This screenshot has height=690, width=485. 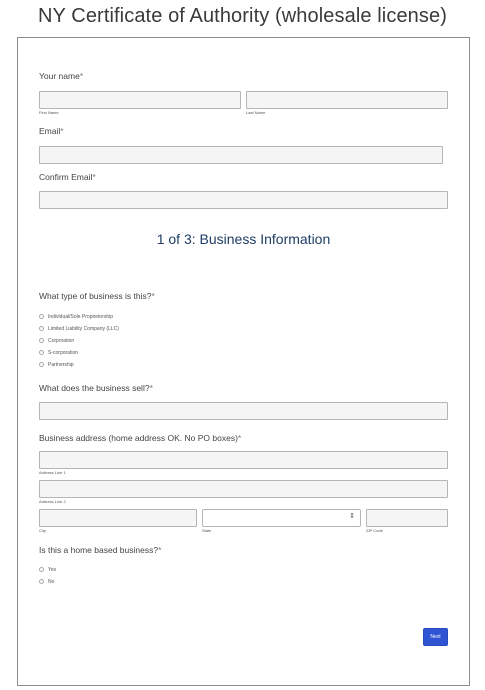 What do you see at coordinates (243, 200) in the screenshot?
I see `confirm-email-field` at bounding box center [243, 200].